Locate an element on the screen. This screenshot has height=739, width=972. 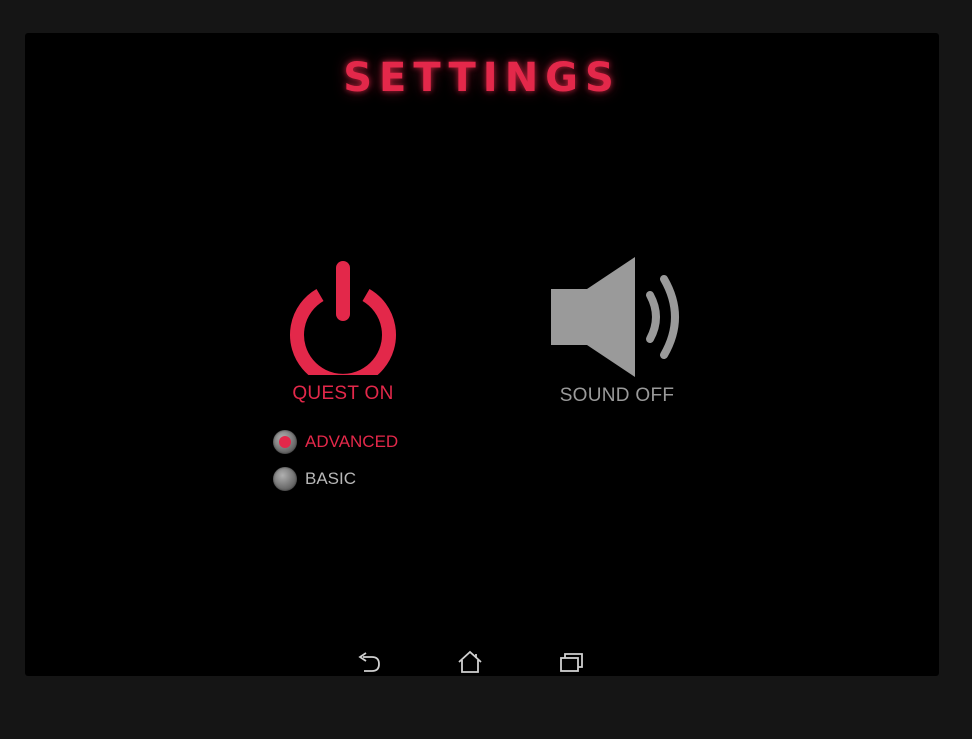
recent-apps-button is located at coordinates (572, 662).